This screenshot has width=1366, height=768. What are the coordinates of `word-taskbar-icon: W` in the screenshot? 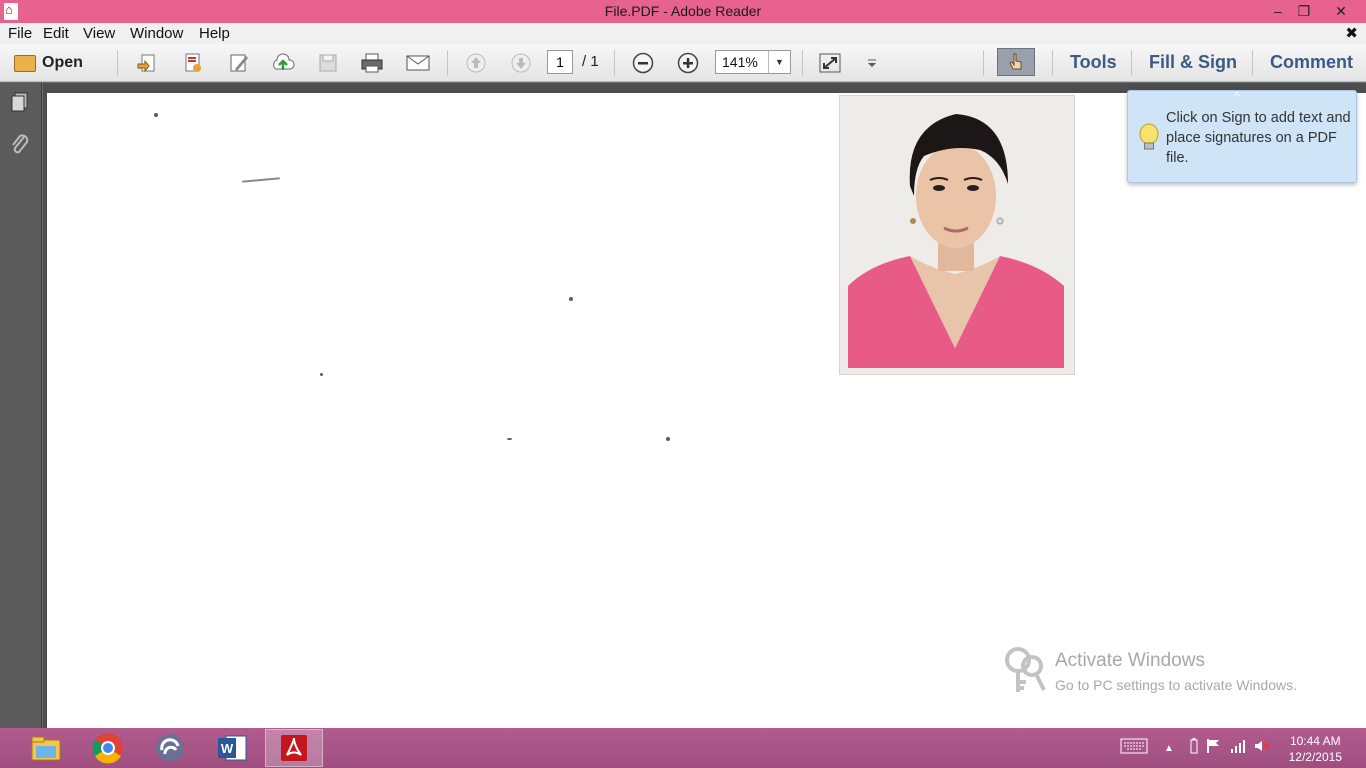 It's located at (232, 748).